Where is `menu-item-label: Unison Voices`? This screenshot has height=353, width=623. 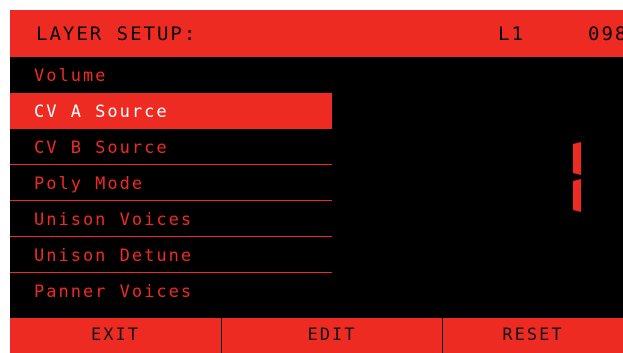
menu-item-label: Unison Voices is located at coordinates (114, 220).